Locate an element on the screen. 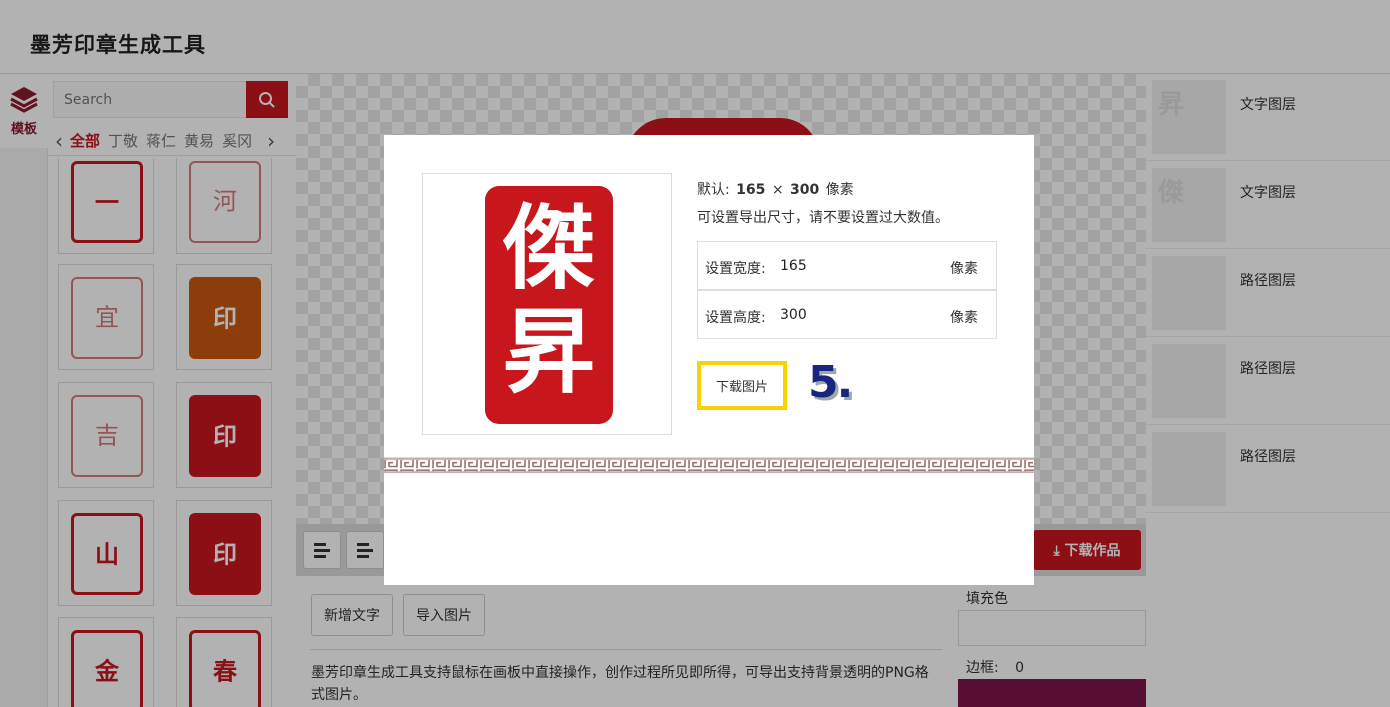 This screenshot has width=1390, height=707. default-size-info: 默认: 165 × 300 像素 is located at coordinates (775, 189).